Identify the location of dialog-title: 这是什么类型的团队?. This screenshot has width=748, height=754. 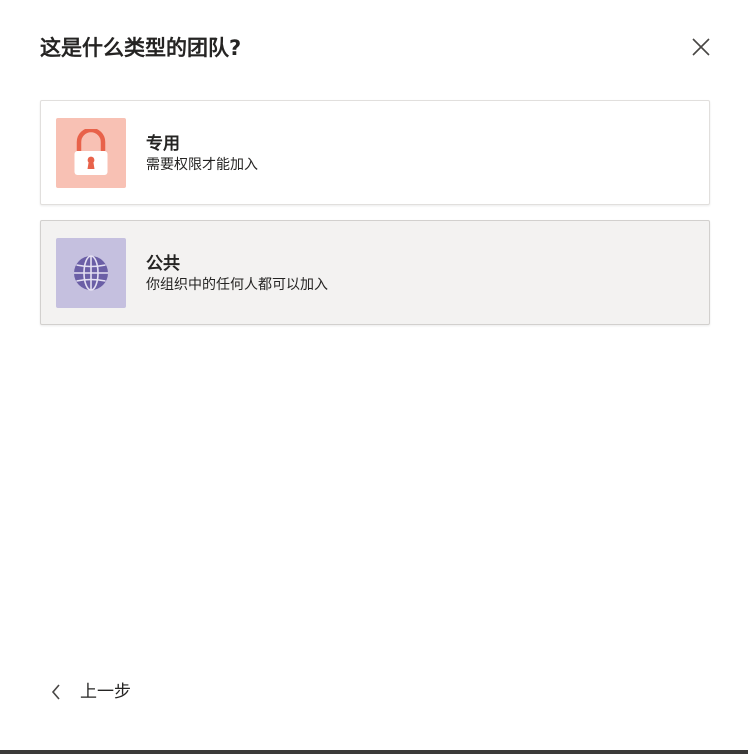
(141, 48).